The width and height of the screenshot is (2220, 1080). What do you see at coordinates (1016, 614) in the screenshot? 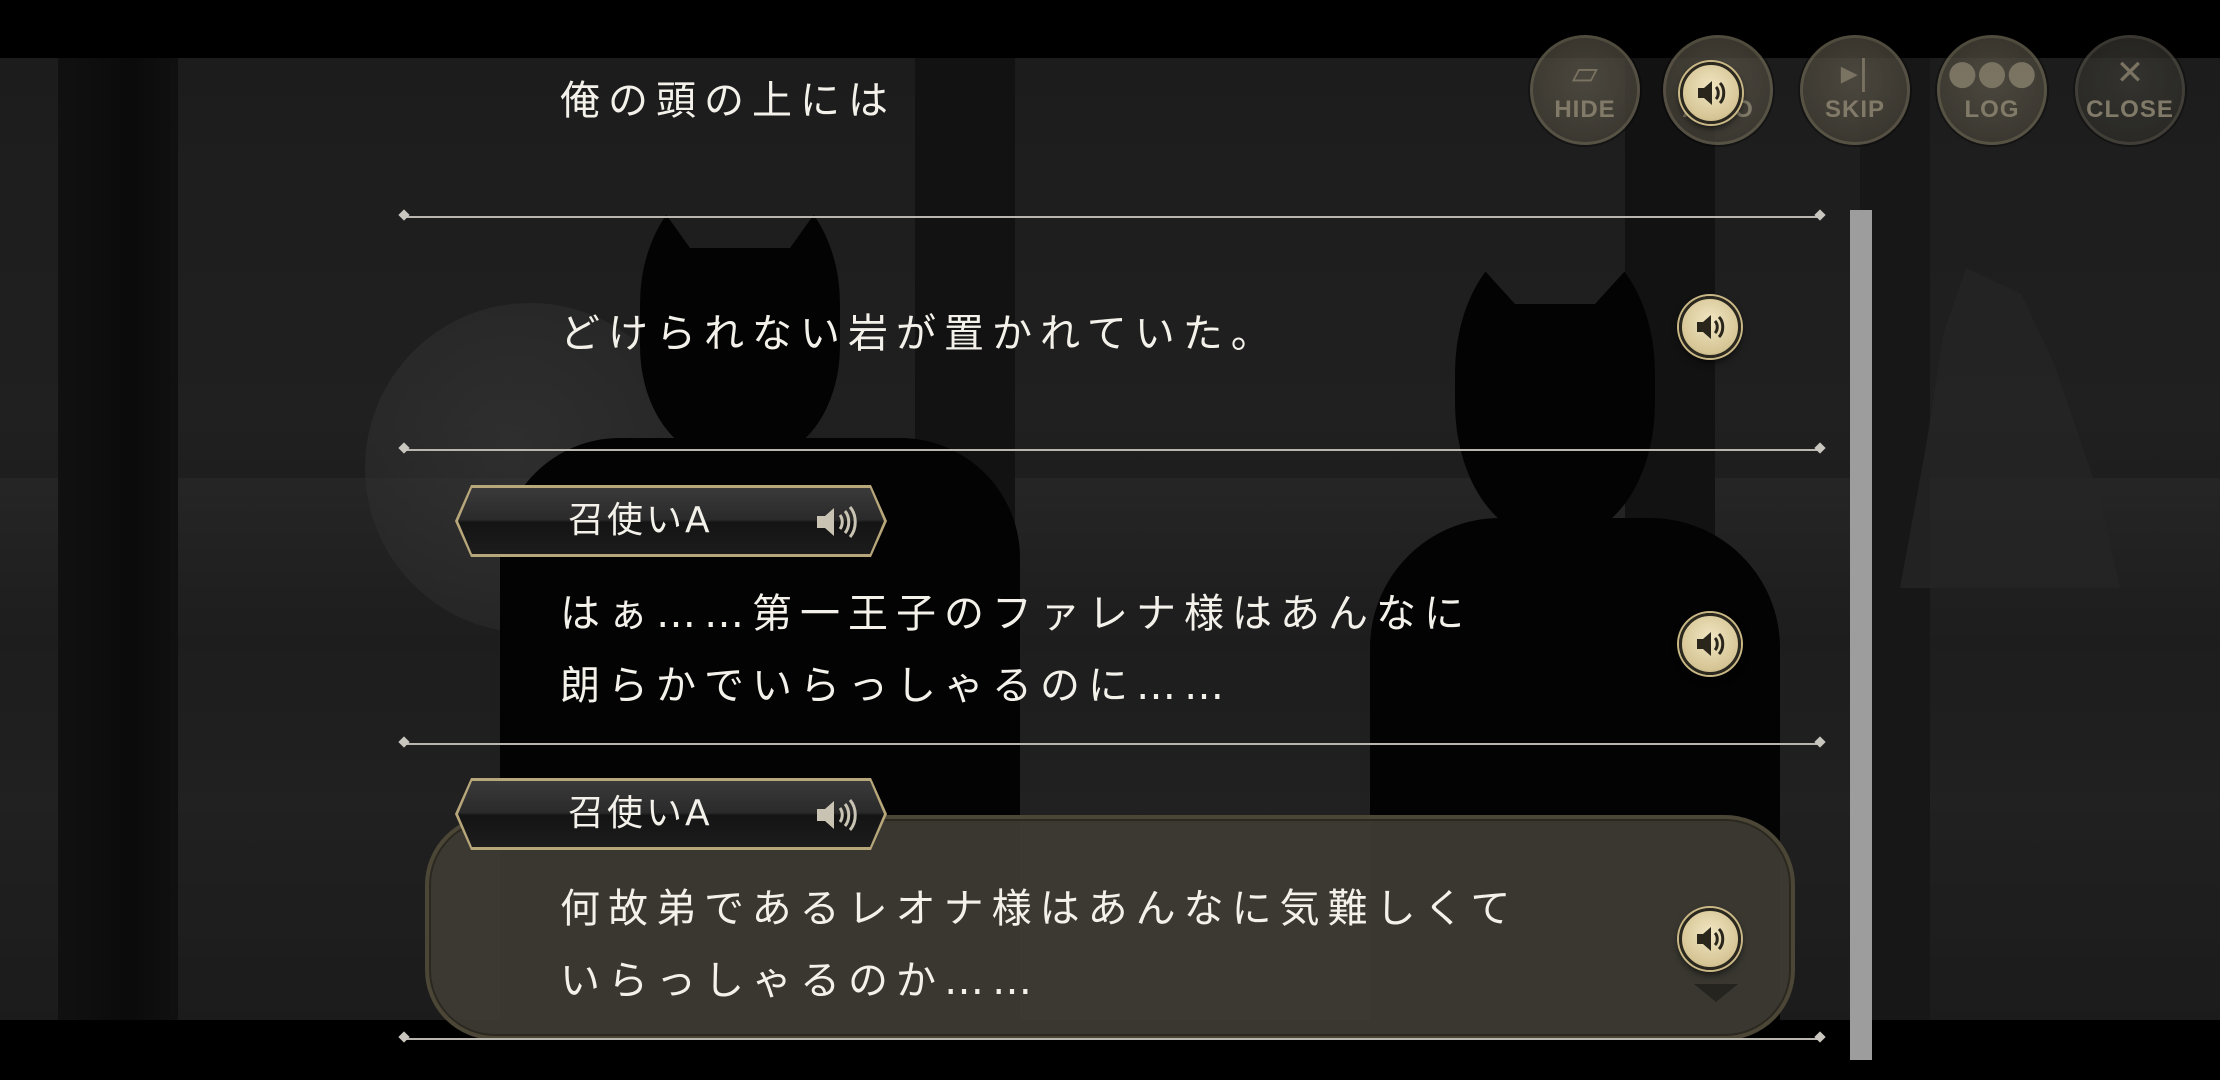
I see `log-line: はぁ……第一王子のファレナ様はあんなに` at bounding box center [1016, 614].